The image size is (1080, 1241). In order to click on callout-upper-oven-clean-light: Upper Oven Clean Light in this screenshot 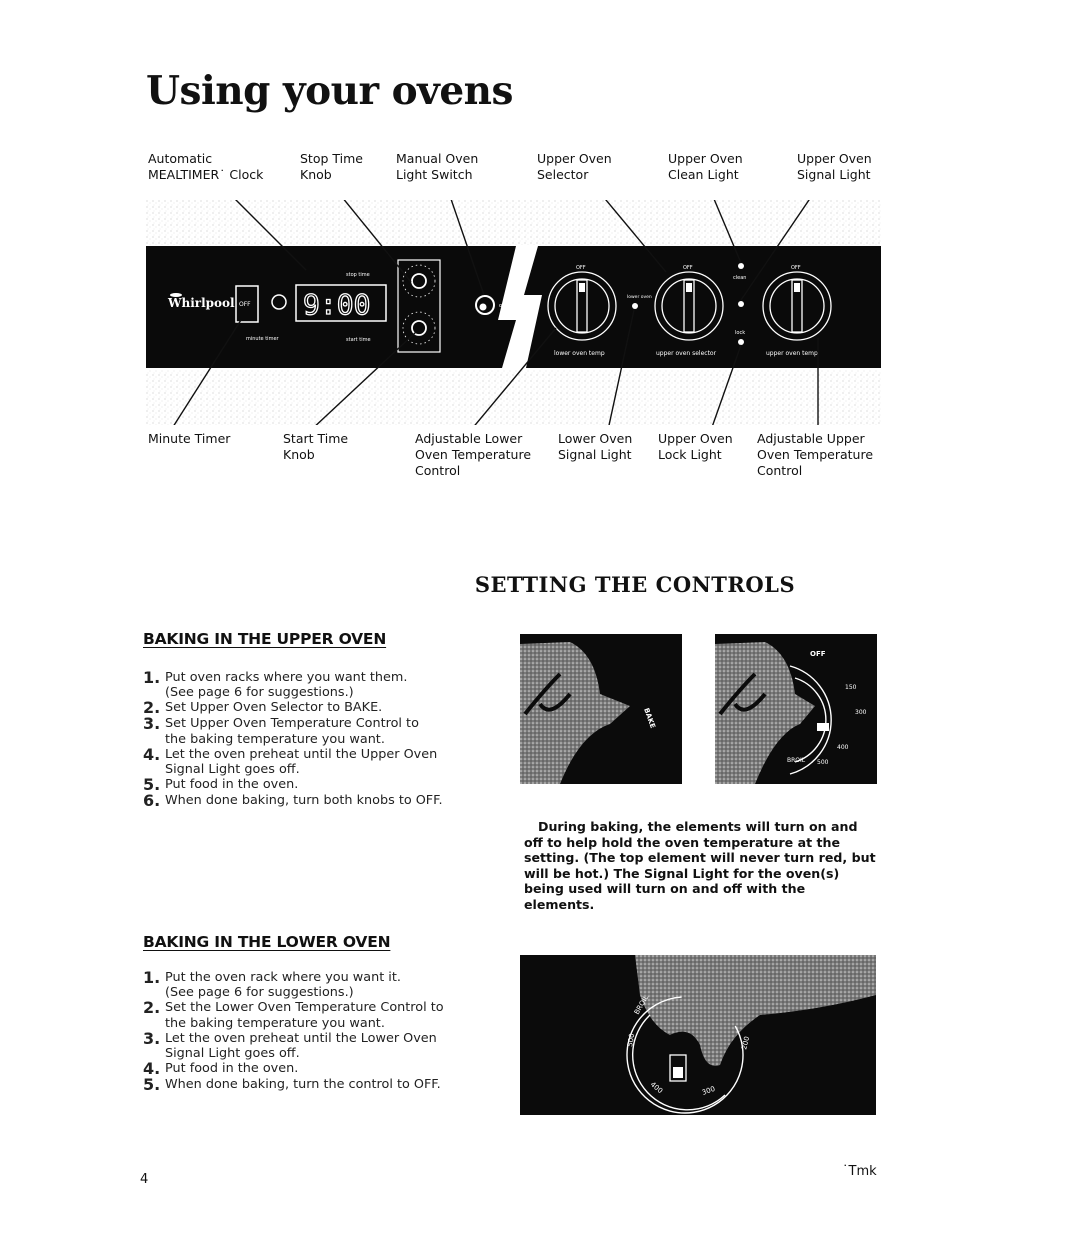, I will do `click(705, 167)`.